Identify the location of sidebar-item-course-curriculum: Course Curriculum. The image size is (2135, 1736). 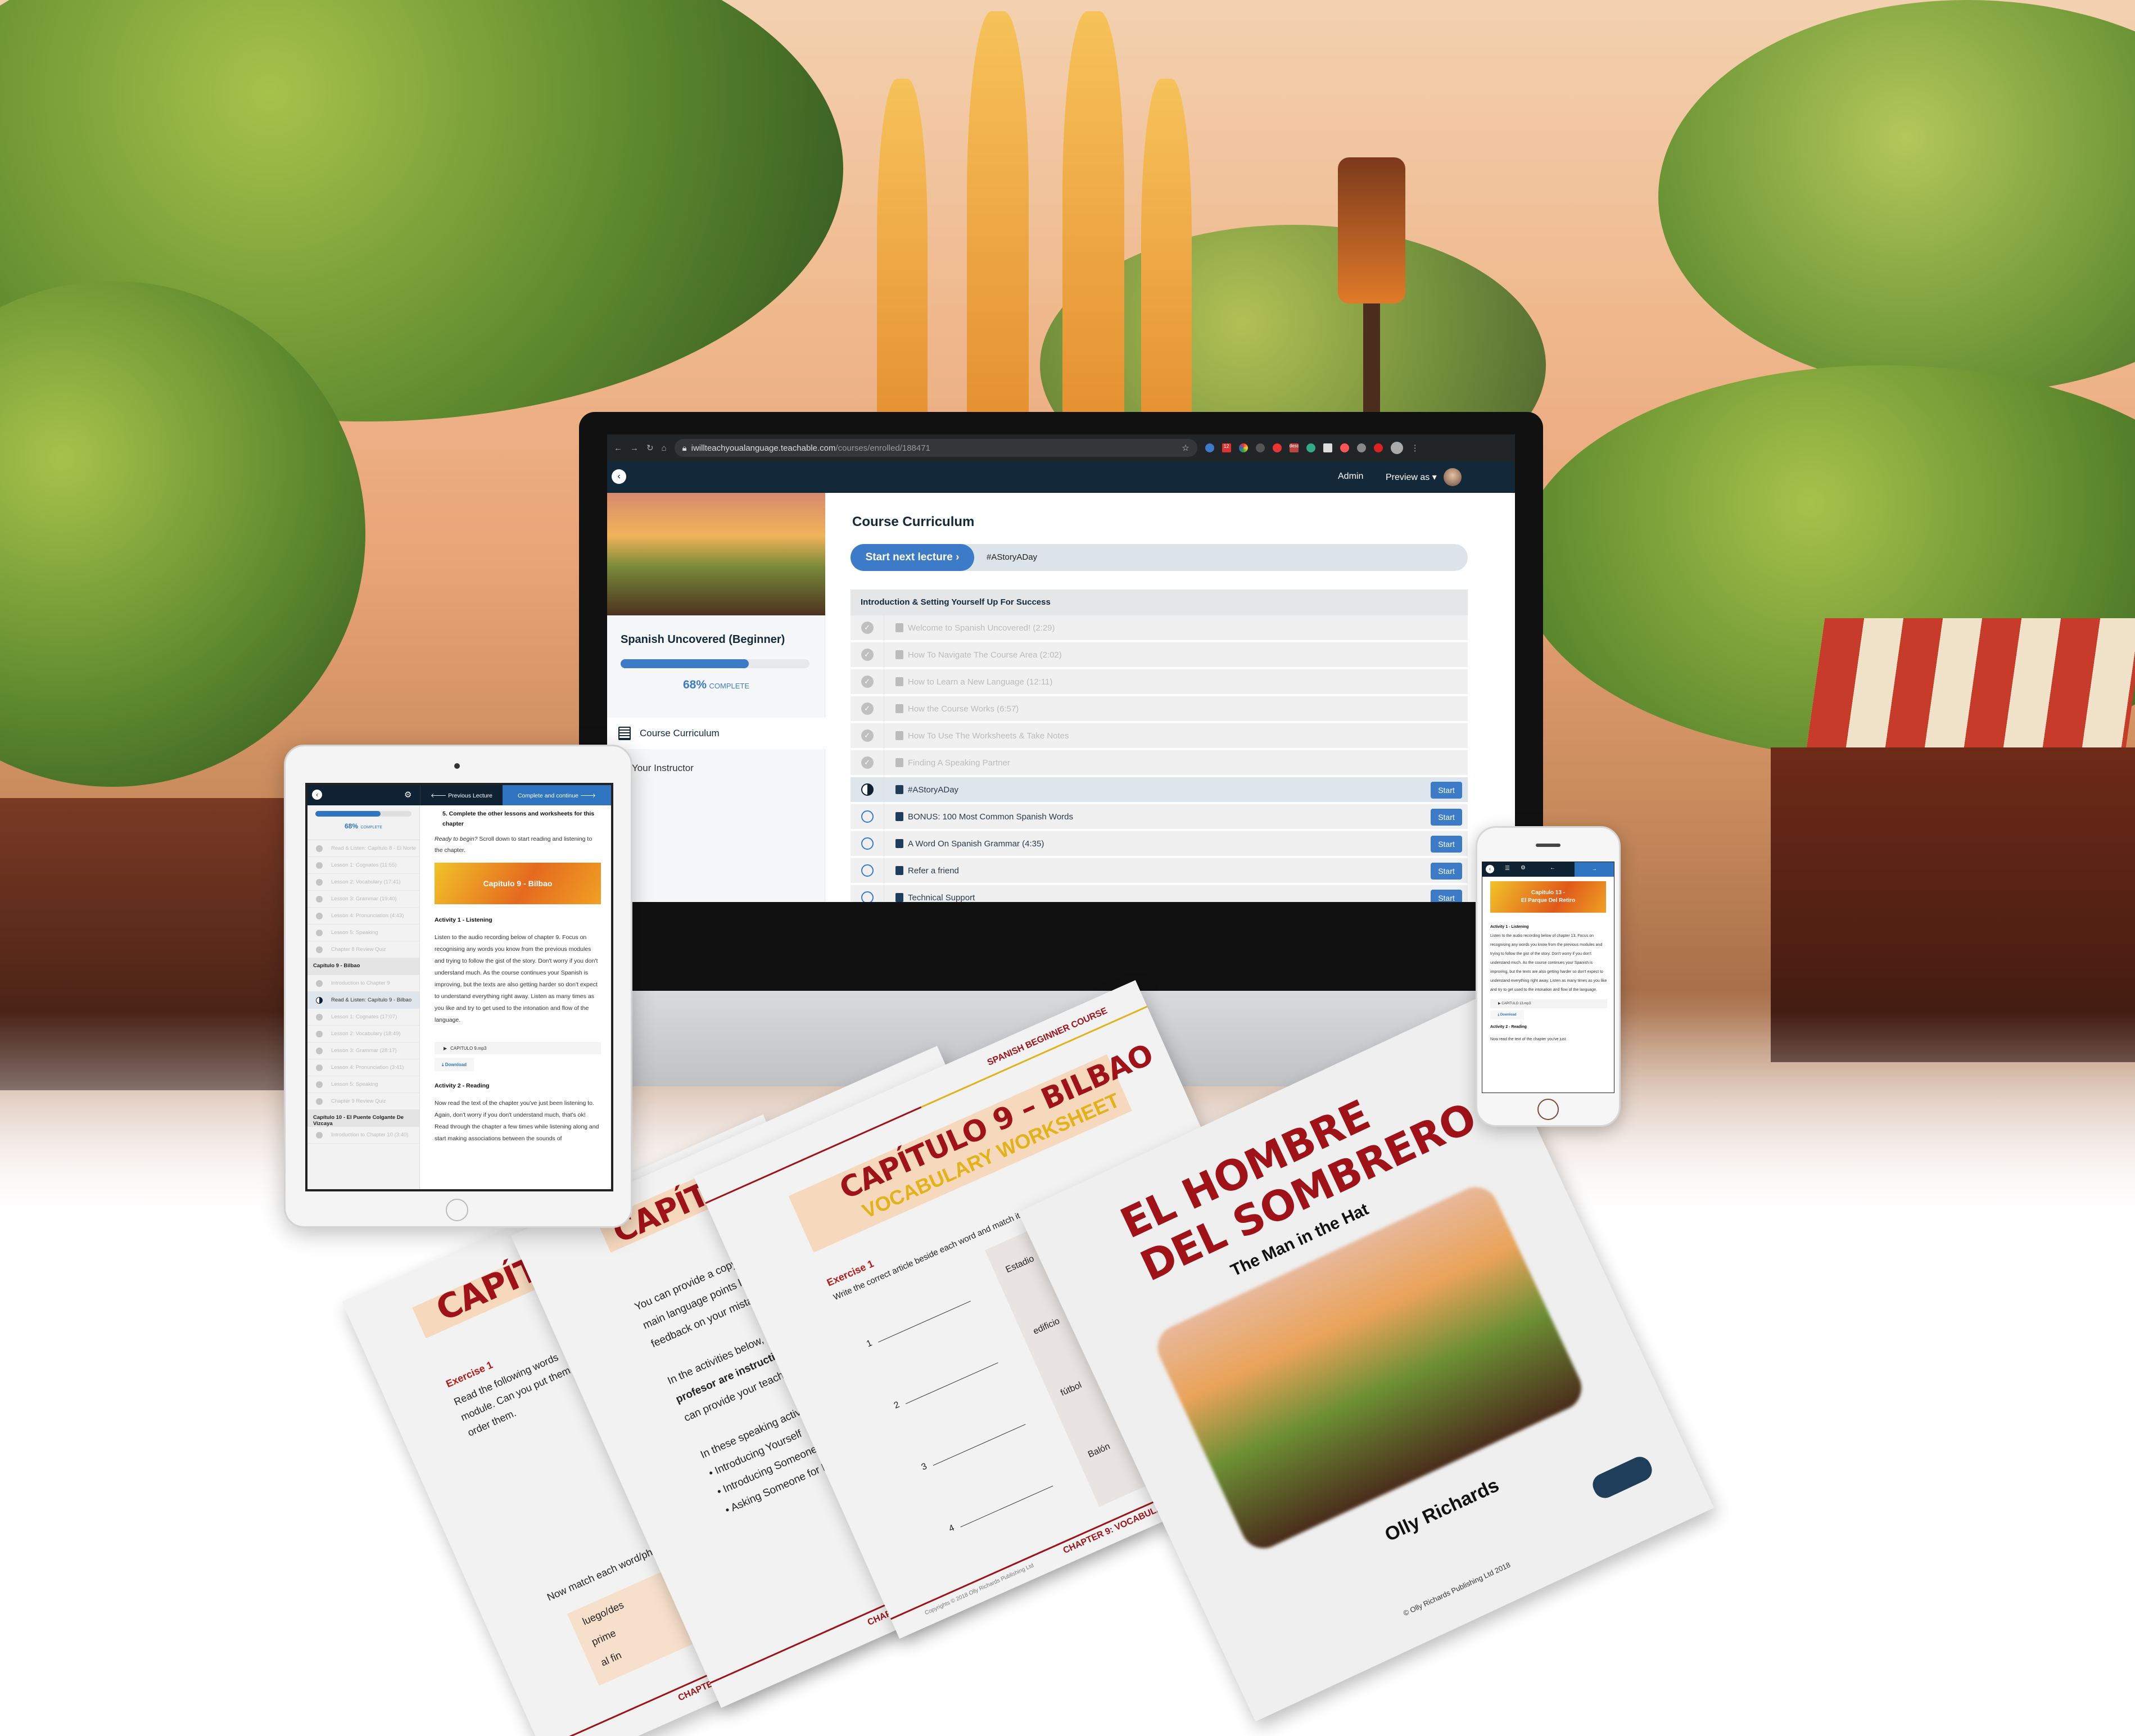
(716, 734).